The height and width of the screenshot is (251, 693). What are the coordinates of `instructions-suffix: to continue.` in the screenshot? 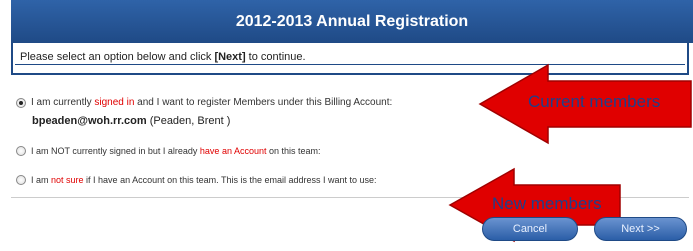 It's located at (275, 57).